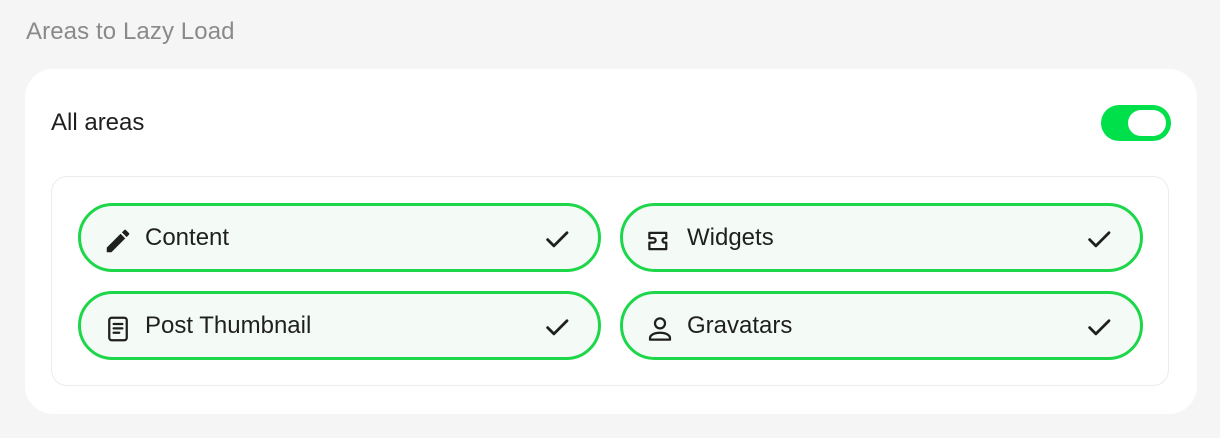 The width and height of the screenshot is (1220, 438). Describe the element at coordinates (660, 241) in the screenshot. I see `widget-icon` at that location.